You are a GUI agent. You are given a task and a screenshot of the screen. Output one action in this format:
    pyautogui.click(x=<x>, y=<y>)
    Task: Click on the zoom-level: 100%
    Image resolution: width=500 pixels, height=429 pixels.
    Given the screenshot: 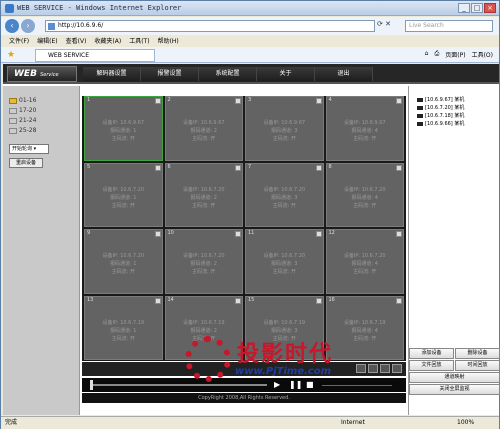 What is the action you would take?
    pyautogui.click(x=465, y=423)
    